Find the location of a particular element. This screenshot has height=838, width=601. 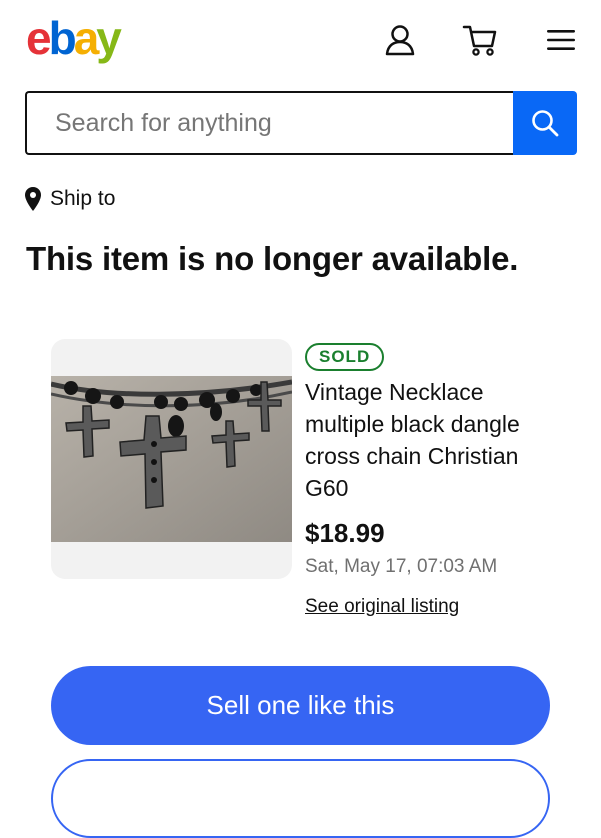

logo-letter-a: a is located at coordinates (86, 38).